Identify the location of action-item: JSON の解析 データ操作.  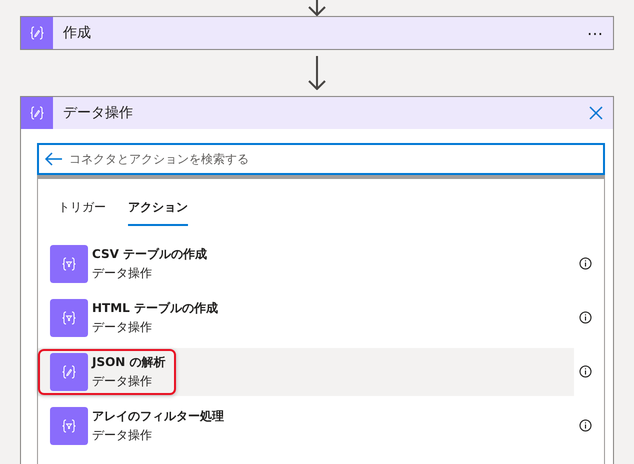
(107, 372).